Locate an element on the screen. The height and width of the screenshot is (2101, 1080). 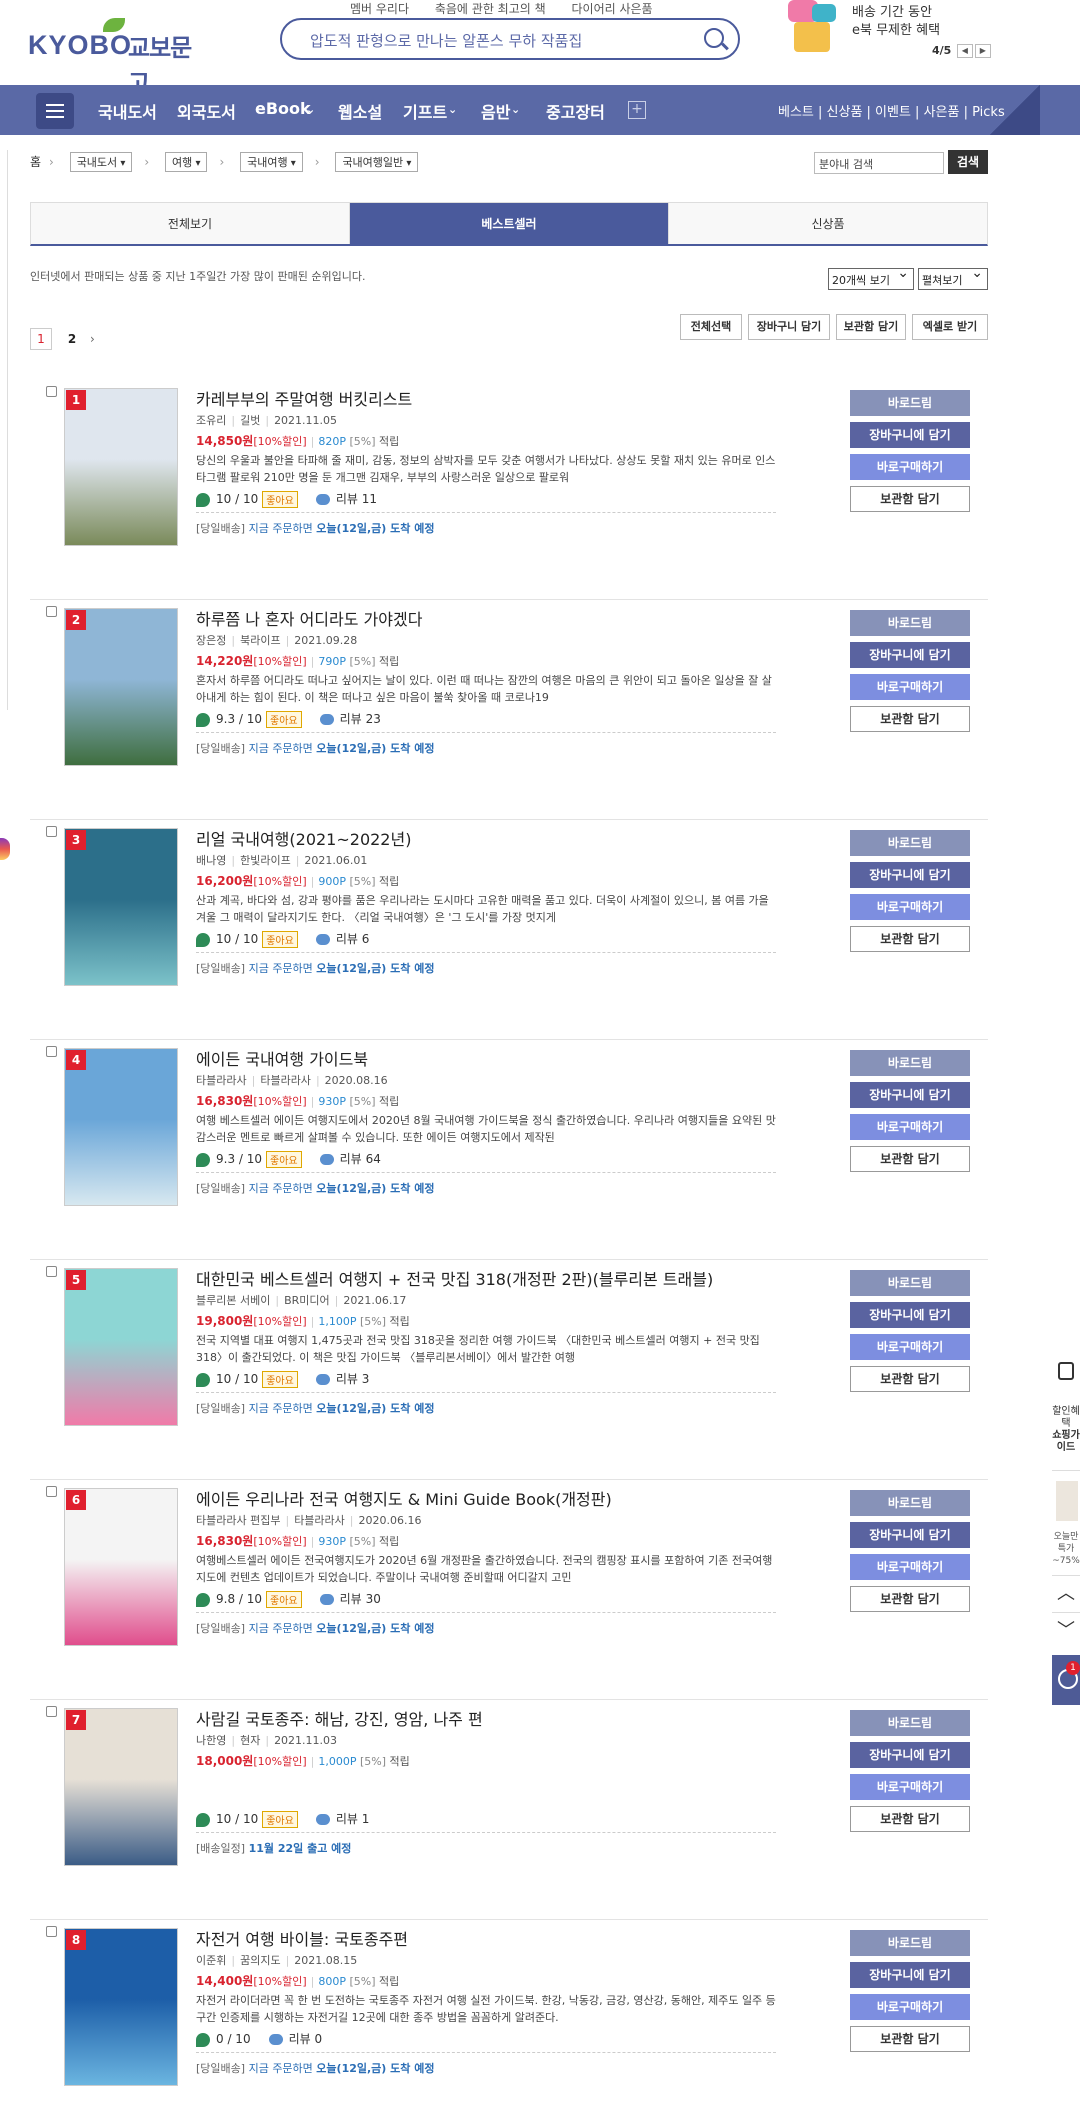
search-input: 압도적 판형으로 만나는 알폰스 무하 작품집 is located at coordinates (446, 40).